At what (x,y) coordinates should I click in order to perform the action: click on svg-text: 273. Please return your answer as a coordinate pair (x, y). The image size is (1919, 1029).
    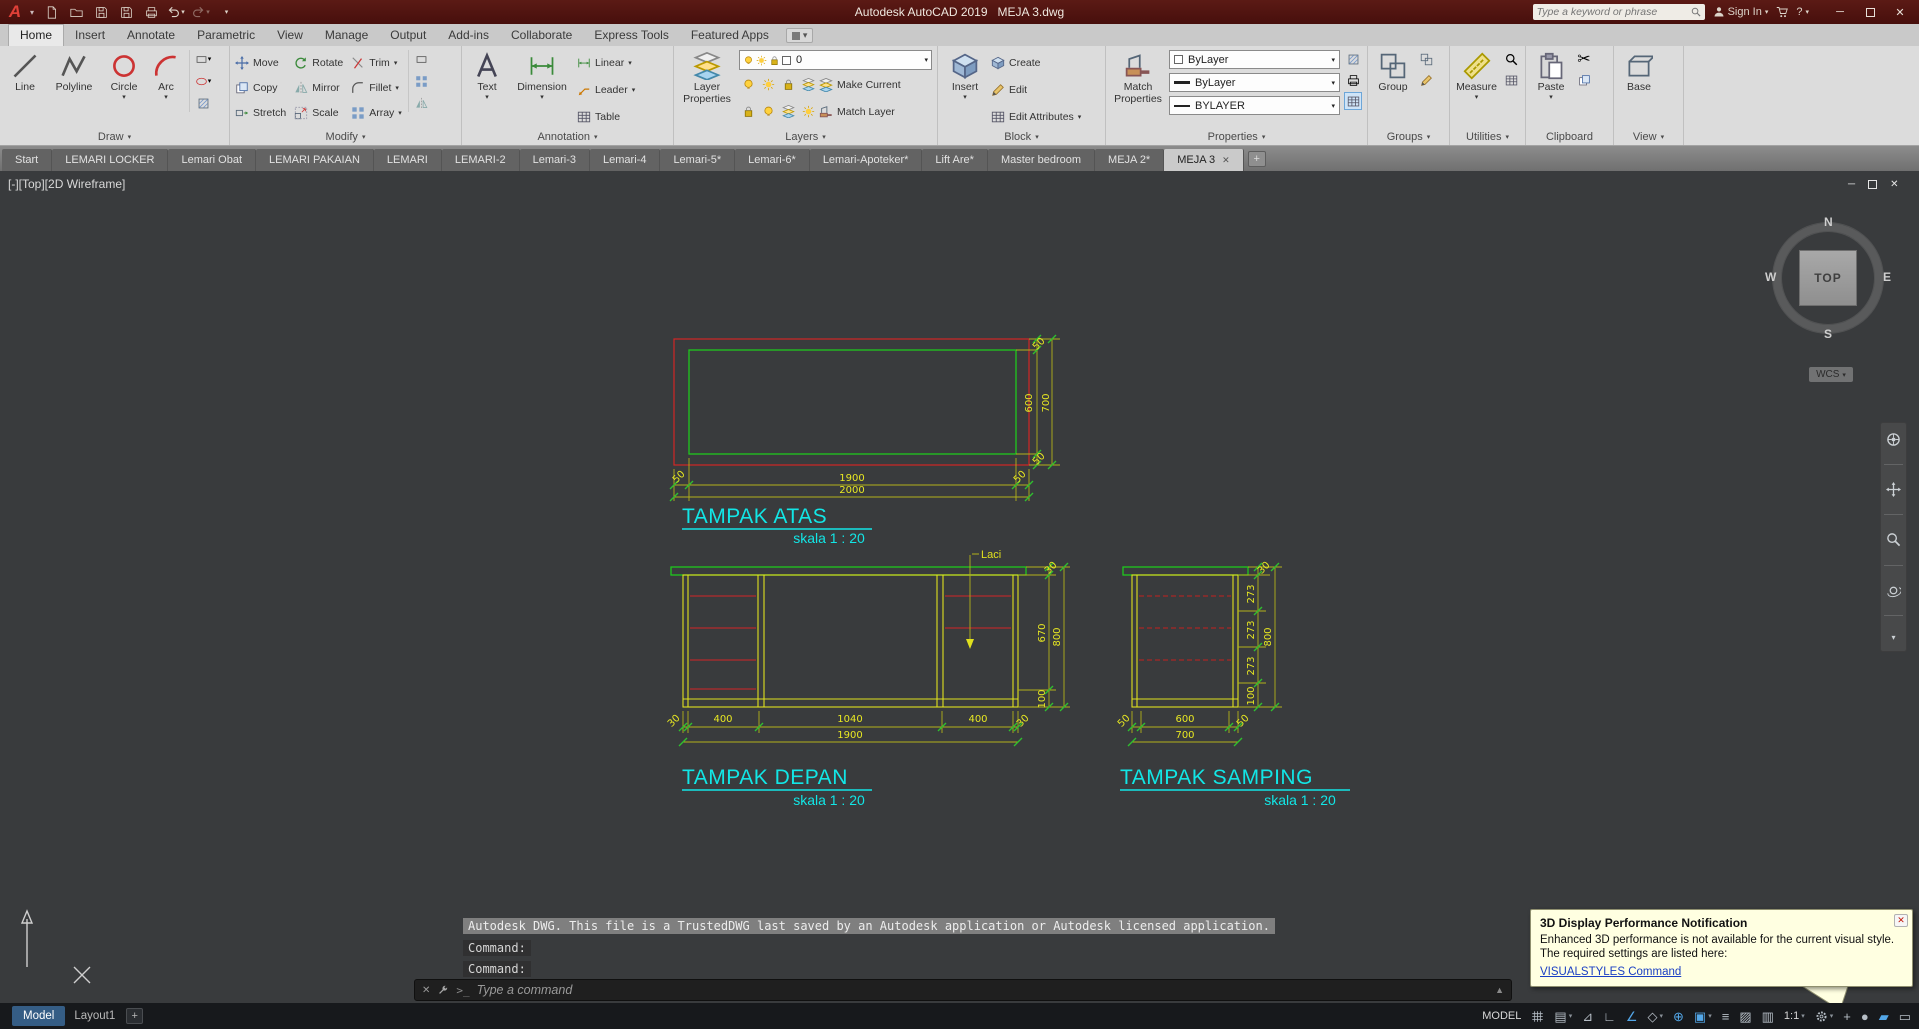
    Looking at the image, I should click on (1251, 665).